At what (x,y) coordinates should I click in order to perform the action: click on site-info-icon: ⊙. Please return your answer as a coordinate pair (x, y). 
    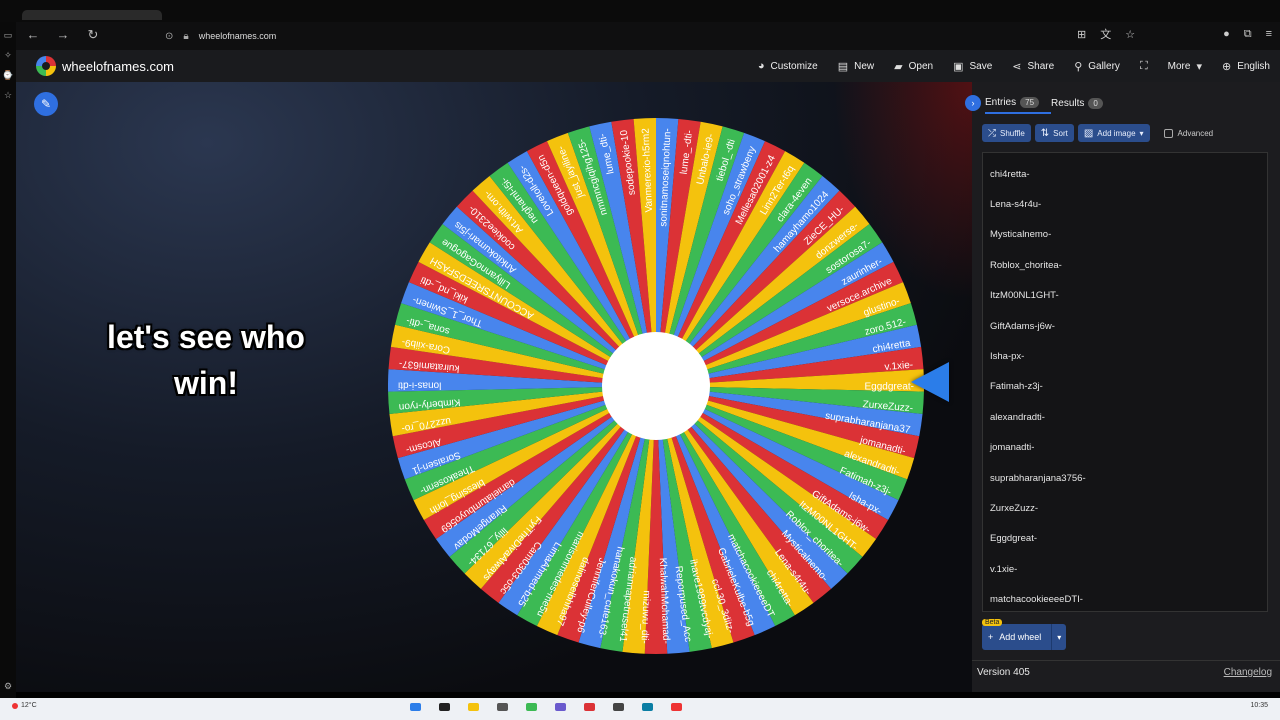
    Looking at the image, I should click on (169, 36).